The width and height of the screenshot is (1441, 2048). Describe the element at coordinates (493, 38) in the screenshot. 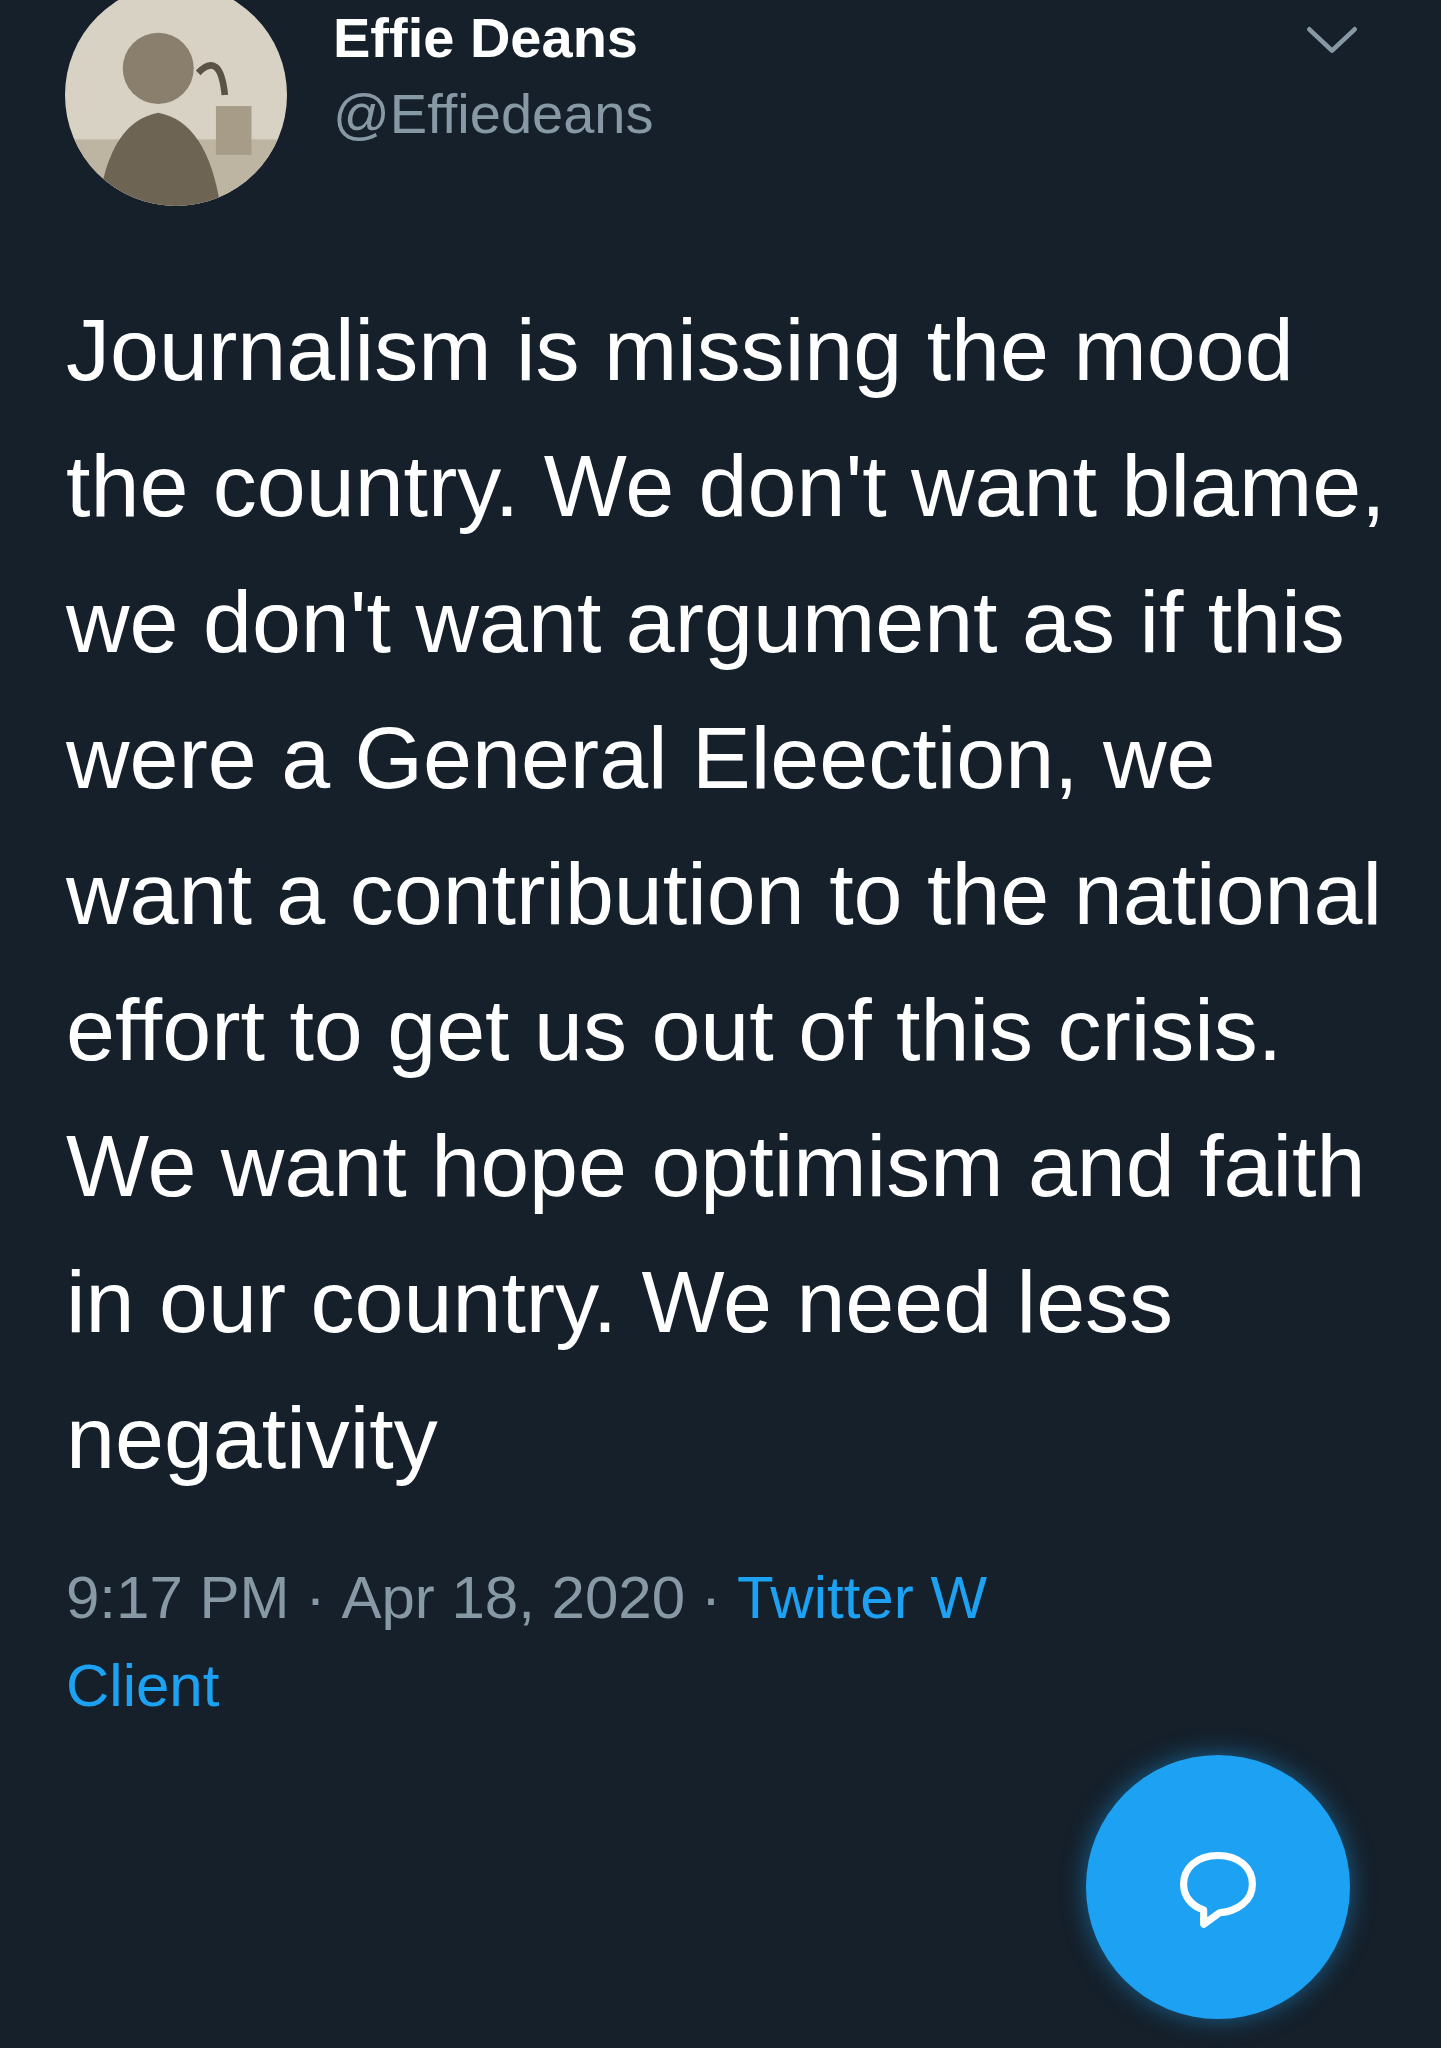

I see `author-name: Effie Deans` at that location.